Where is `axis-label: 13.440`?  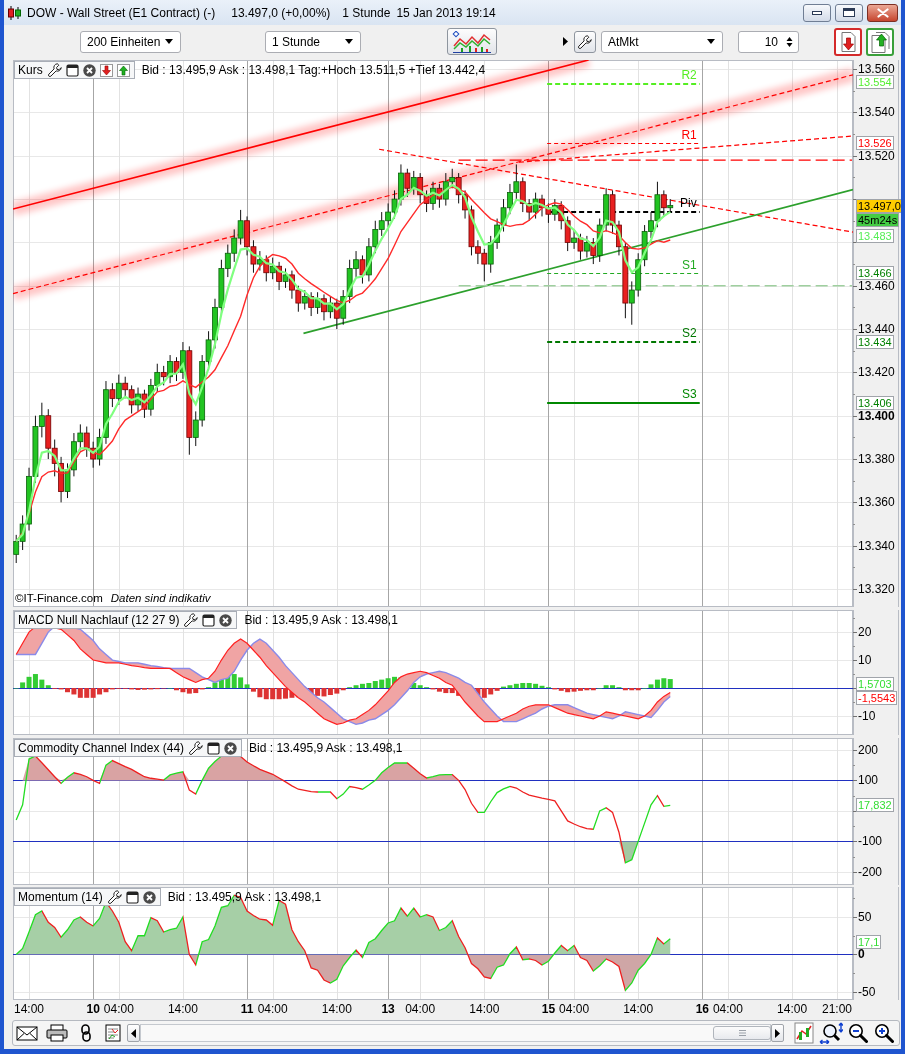
axis-label: 13.440 is located at coordinates (876, 329).